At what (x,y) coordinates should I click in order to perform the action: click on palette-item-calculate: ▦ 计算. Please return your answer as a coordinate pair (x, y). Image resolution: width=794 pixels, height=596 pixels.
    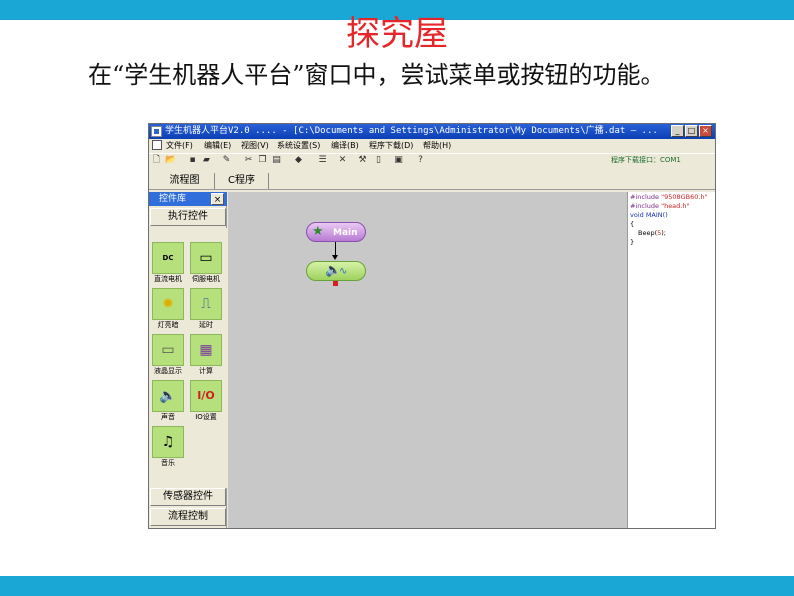
    Looking at the image, I should click on (206, 356).